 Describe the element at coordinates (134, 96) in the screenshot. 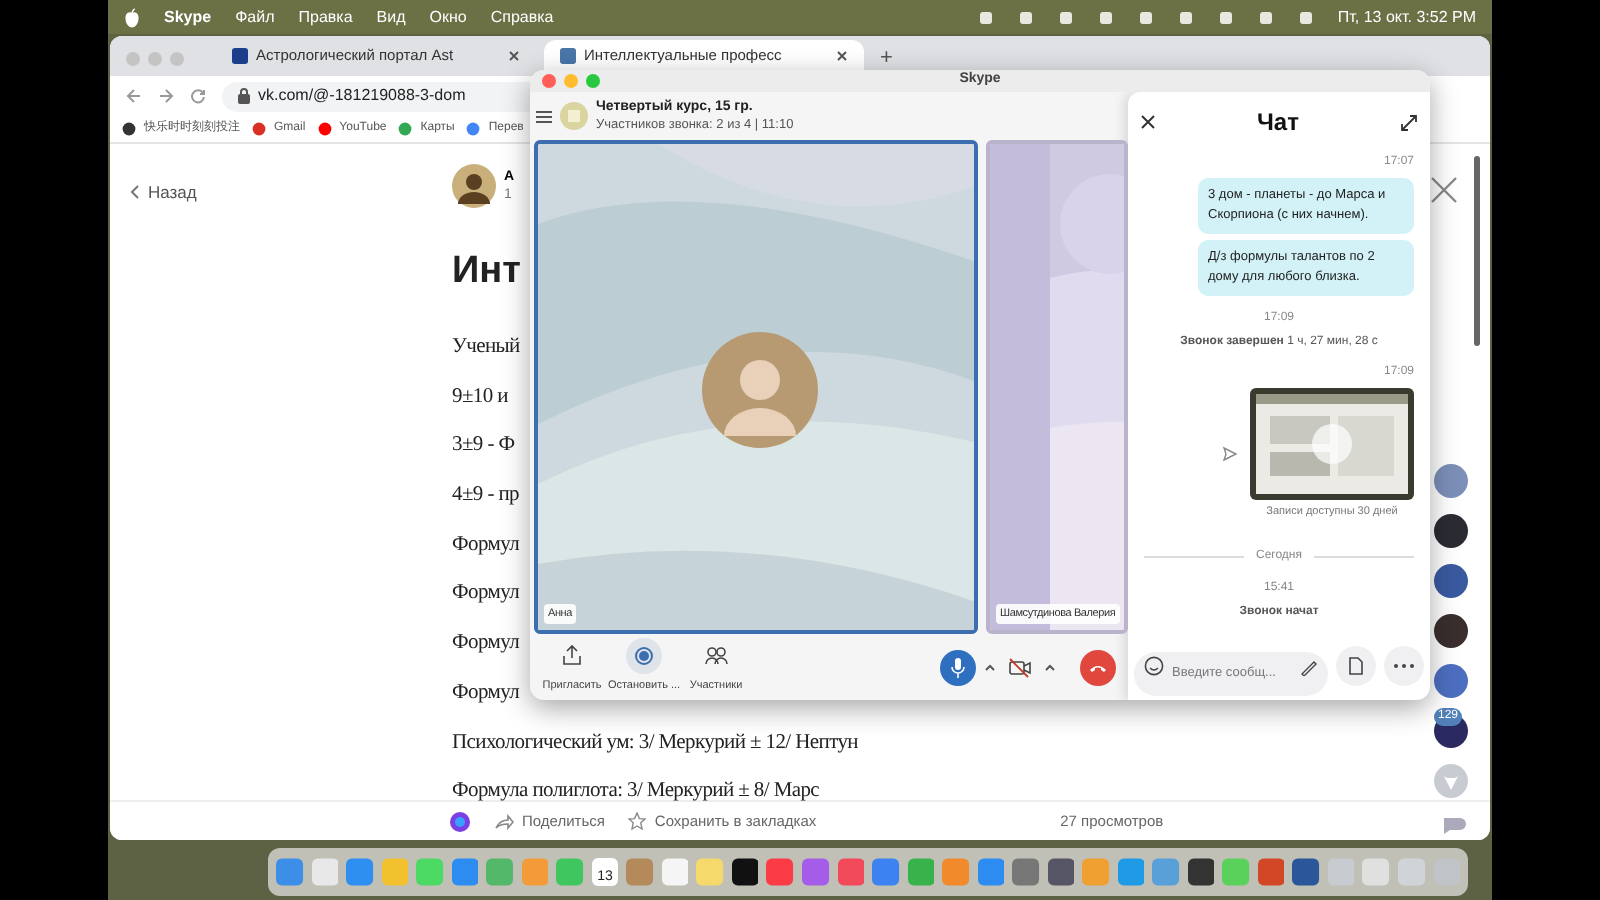

I see `back-icon` at that location.